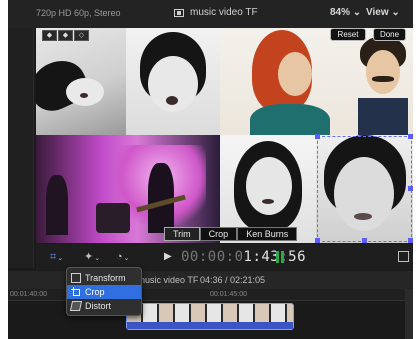 Image resolution: width=416 pixels, height=339 pixels. Describe the element at coordinates (243, 257) in the screenshot. I see `timecode-display: 00:00:01:43:56` at that location.